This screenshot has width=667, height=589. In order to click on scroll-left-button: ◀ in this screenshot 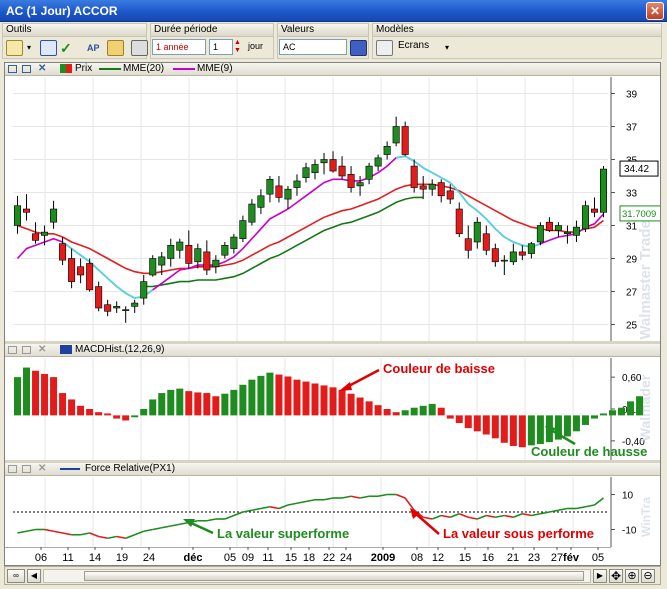, I will do `click(34, 576)`.